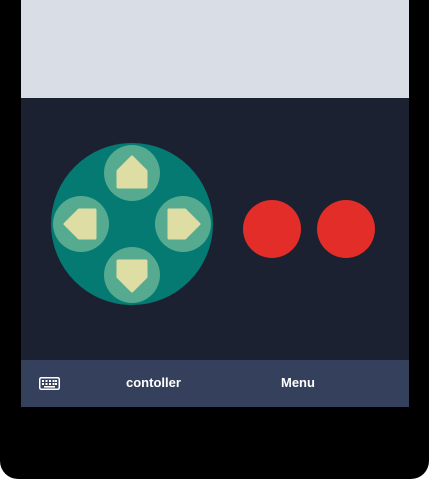 This screenshot has height=479, width=429. I want to click on arrow-up-icon, so click(132, 172).